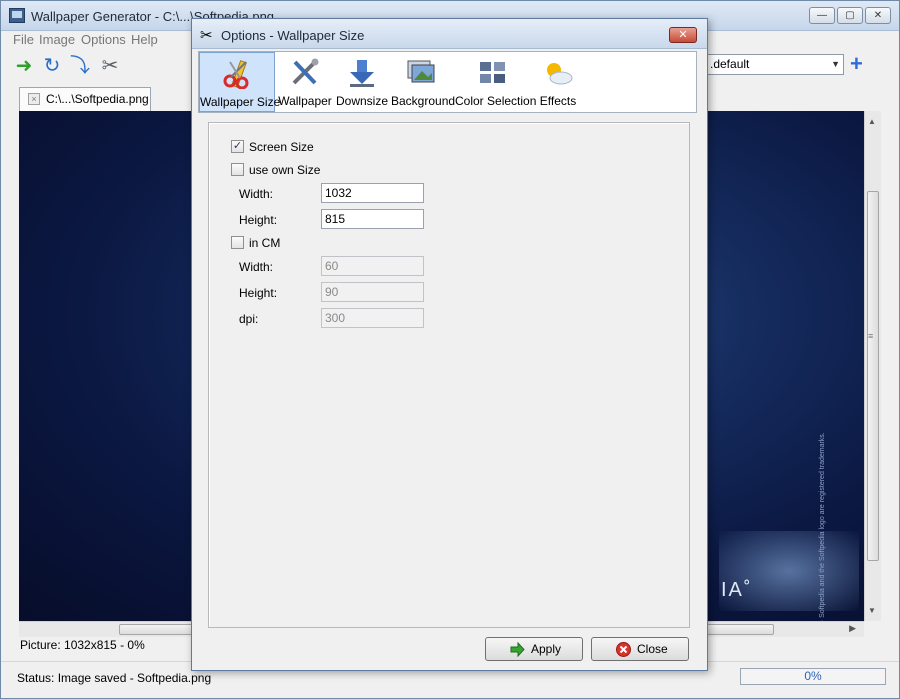  I want to click on dialog-close-button: ✕, so click(683, 35).